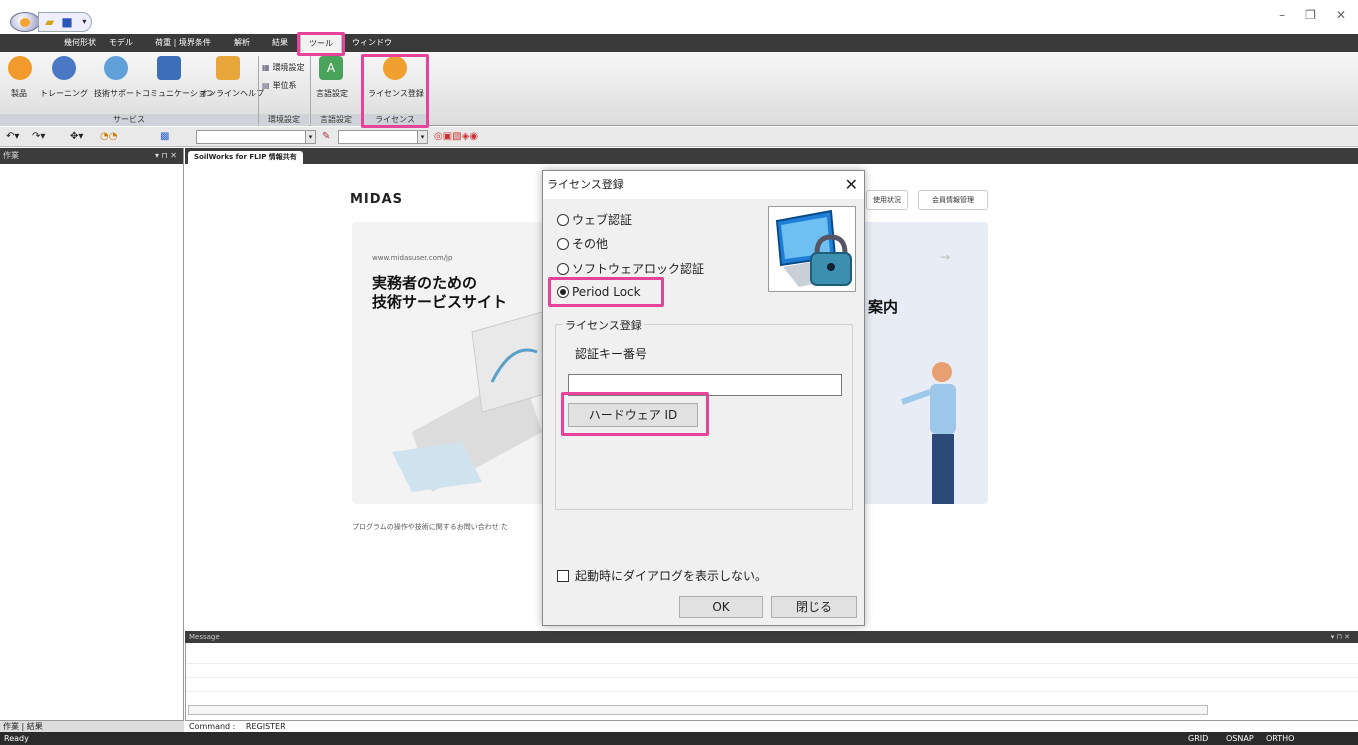 This screenshot has height=745, width=1358. I want to click on guide-text: 案内, so click(883, 307).